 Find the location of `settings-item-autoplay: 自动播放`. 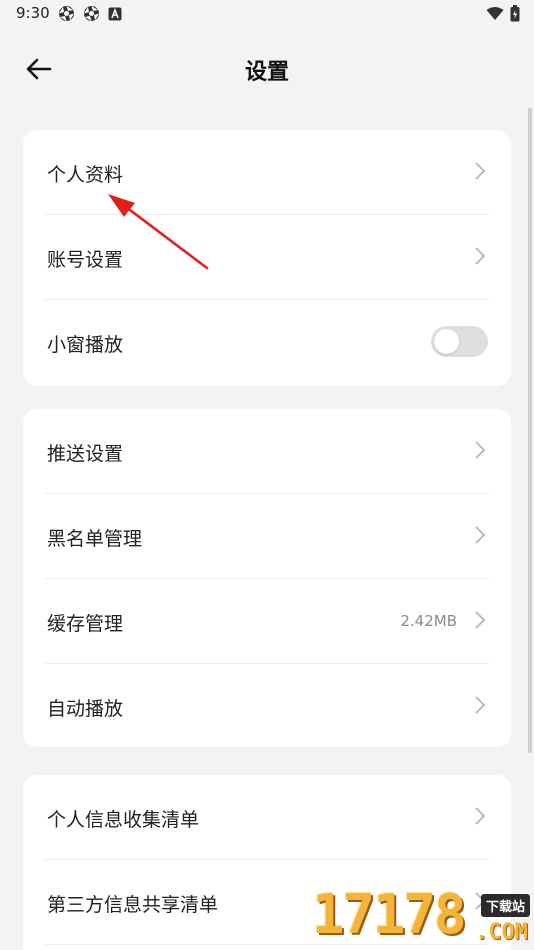

settings-item-autoplay: 自动播放 is located at coordinates (267, 705).